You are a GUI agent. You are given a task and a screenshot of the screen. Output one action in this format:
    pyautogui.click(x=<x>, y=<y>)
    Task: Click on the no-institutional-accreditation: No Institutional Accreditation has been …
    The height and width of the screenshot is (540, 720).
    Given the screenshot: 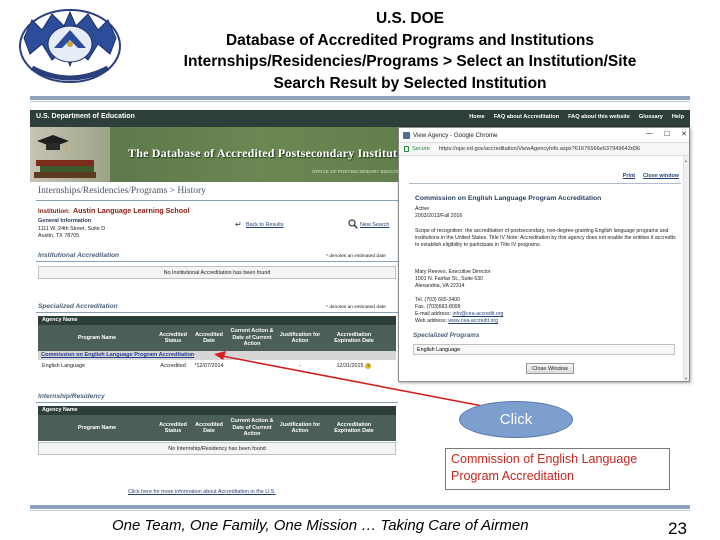 What is the action you would take?
    pyautogui.click(x=217, y=272)
    